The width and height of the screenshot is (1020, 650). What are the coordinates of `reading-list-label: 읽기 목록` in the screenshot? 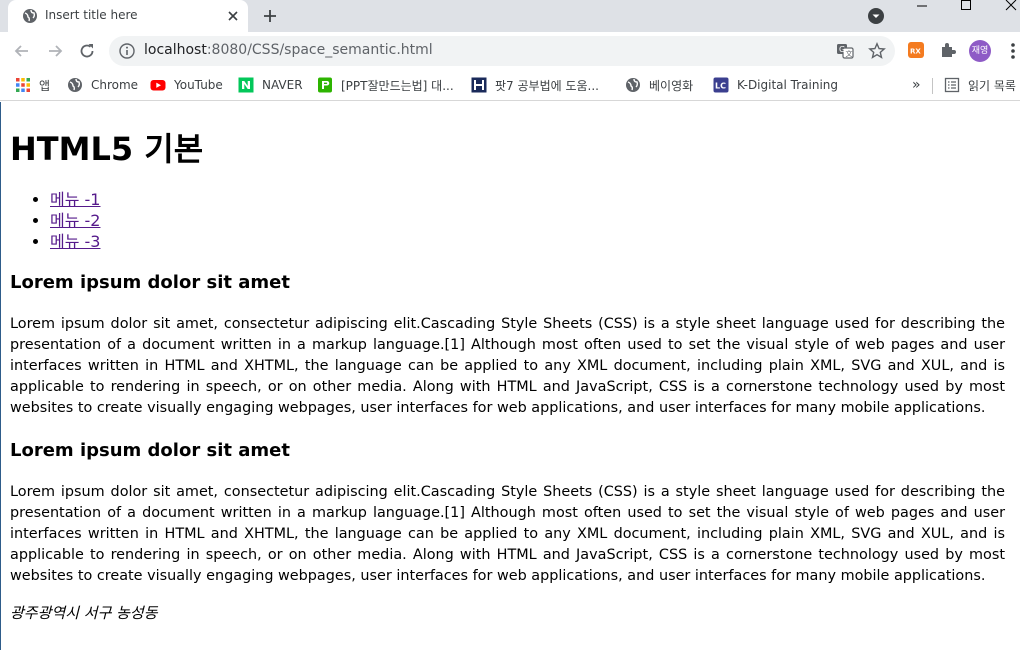 It's located at (992, 85).